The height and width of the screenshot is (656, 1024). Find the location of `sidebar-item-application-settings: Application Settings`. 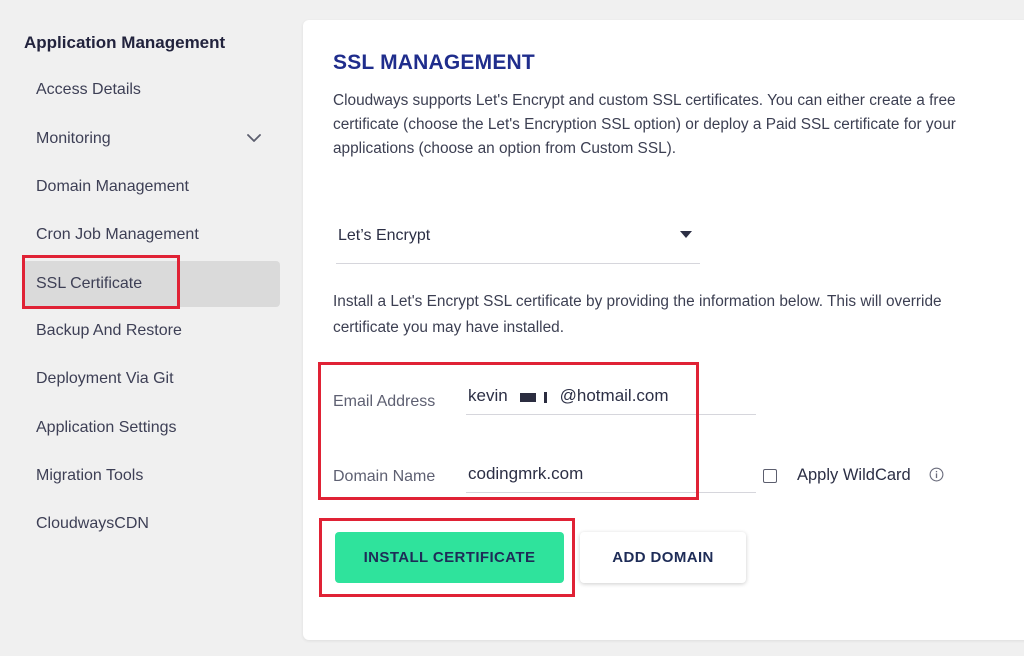

sidebar-item-application-settings: Application Settings is located at coordinates (151, 428).